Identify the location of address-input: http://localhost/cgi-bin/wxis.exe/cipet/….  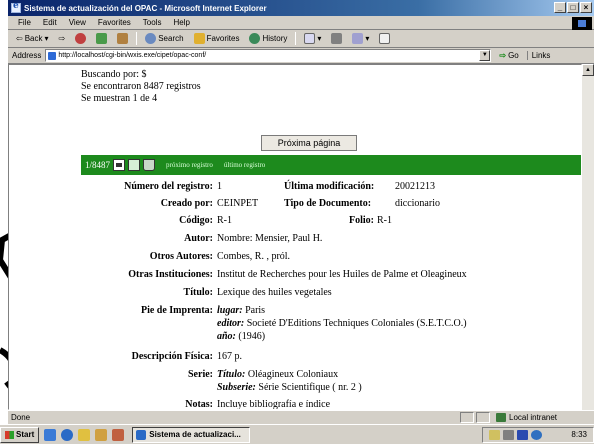
(268, 55).